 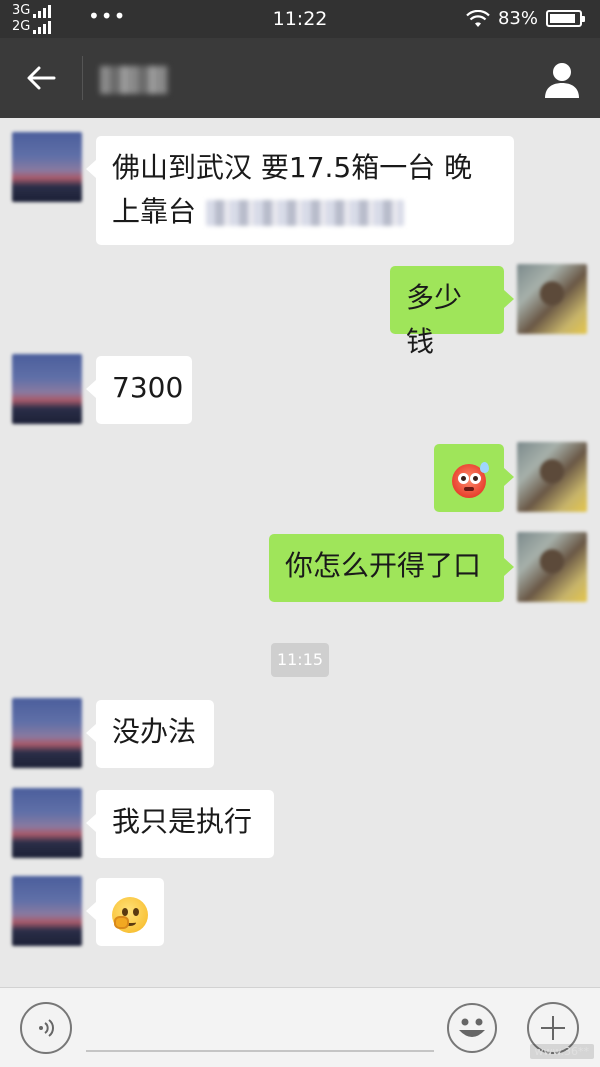 I want to click on emoji-button, so click(x=472, y=1028).